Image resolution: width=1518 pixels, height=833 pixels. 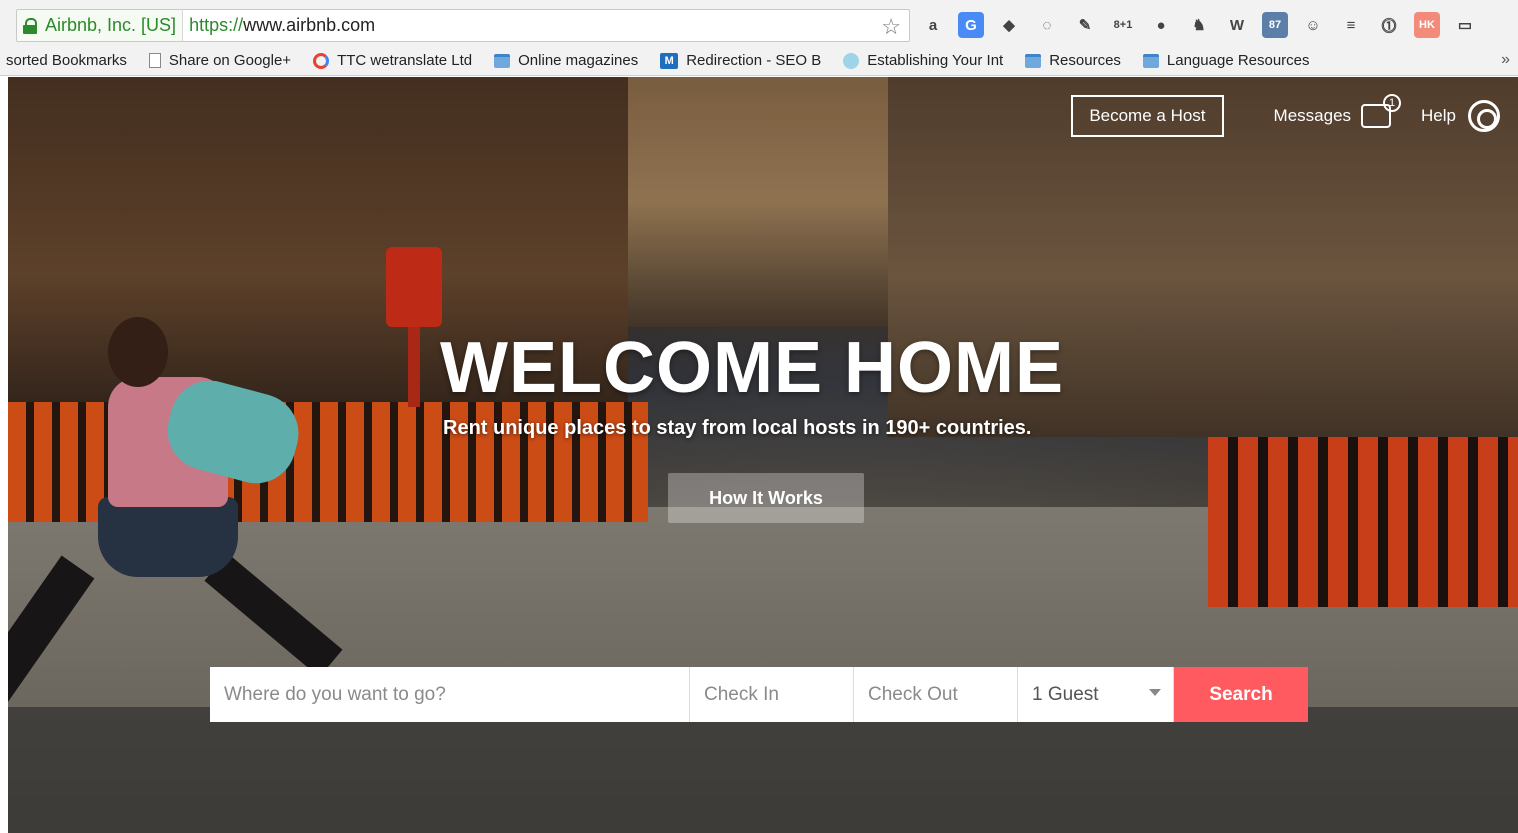 I want to click on check-out-field: Check Out, so click(x=936, y=694).